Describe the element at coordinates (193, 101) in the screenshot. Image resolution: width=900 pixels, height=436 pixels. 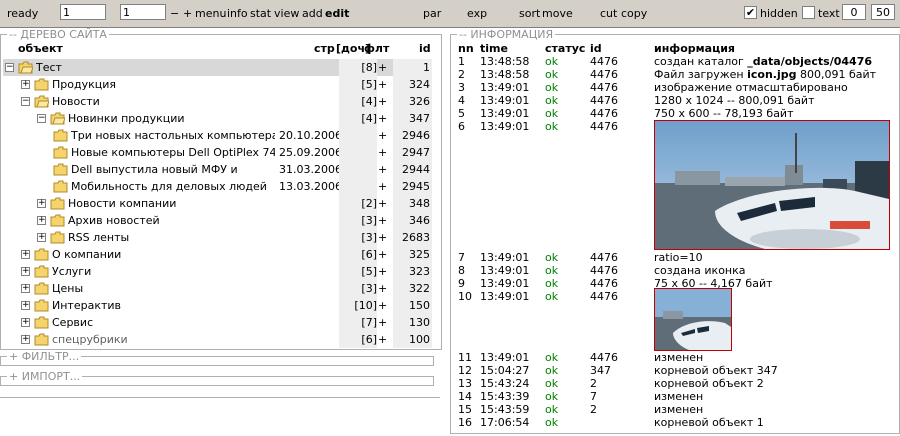
I see `tree-item-label: Новости` at that location.